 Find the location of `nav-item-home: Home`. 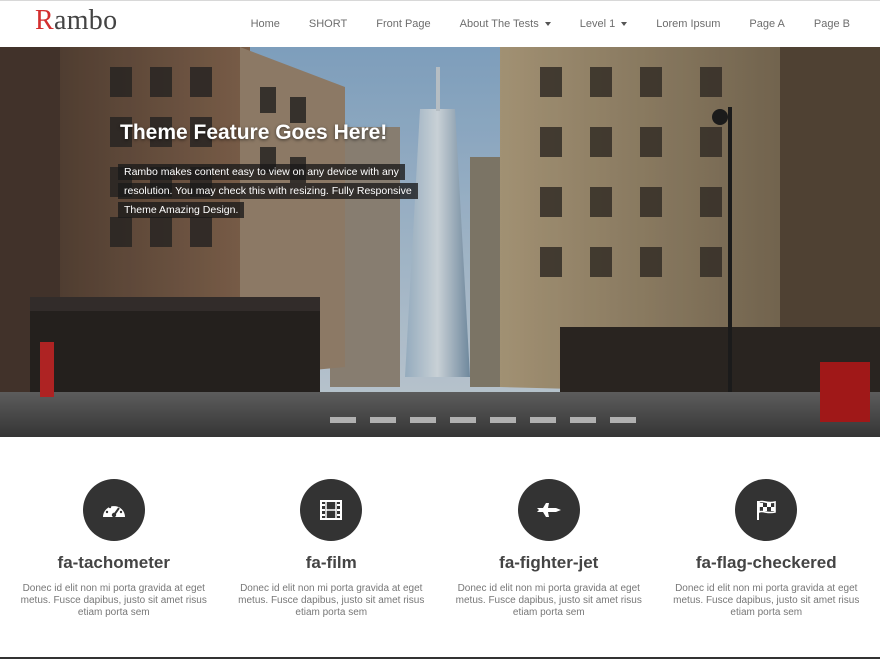

nav-item-home: Home is located at coordinates (265, 24).